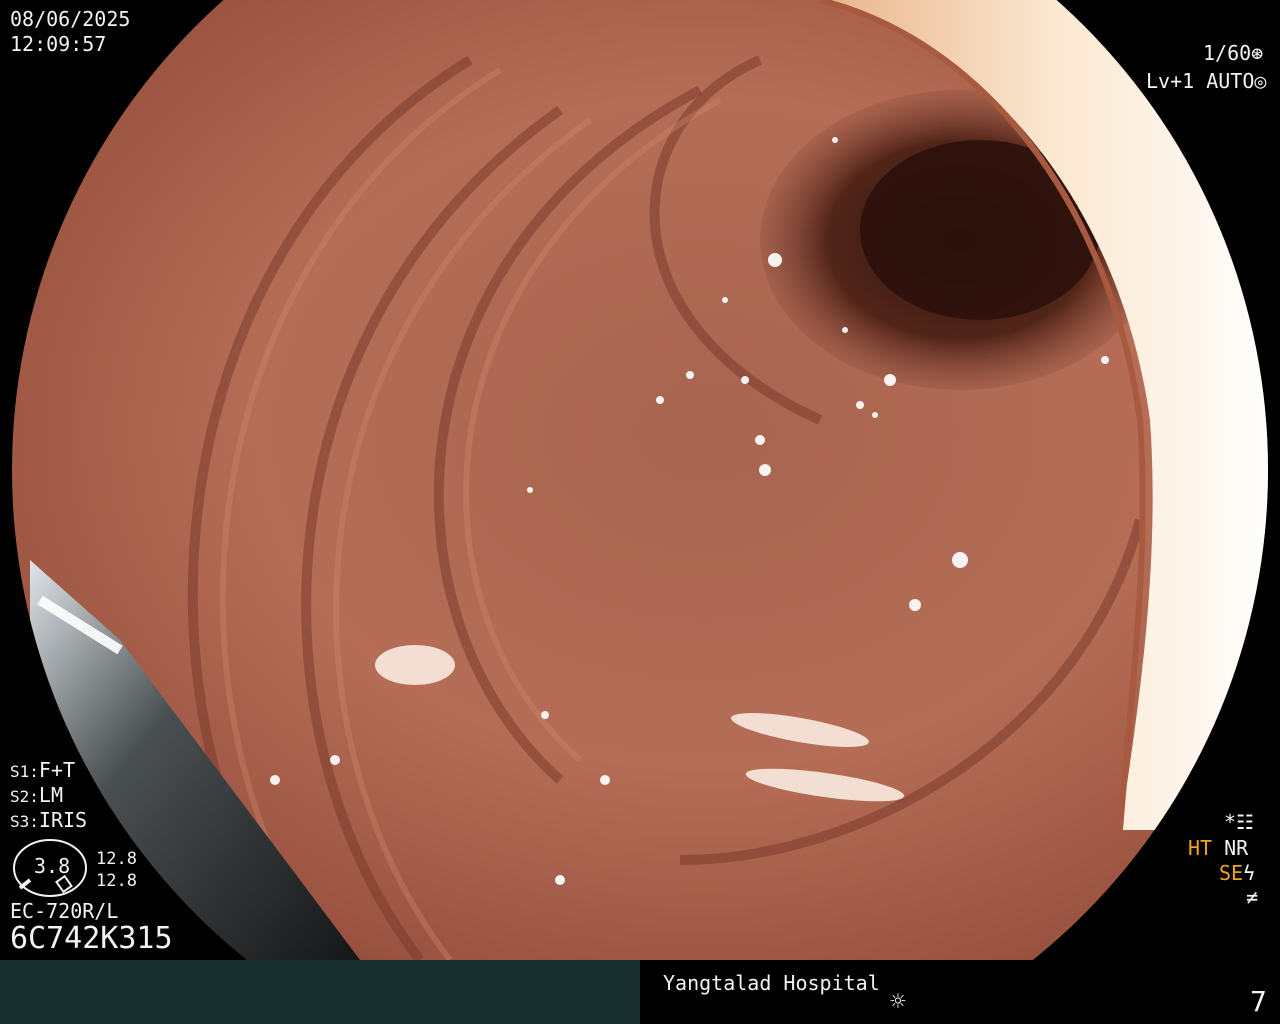  Describe the element at coordinates (320, 992) in the screenshot. I see `footer-left-panel` at that location.